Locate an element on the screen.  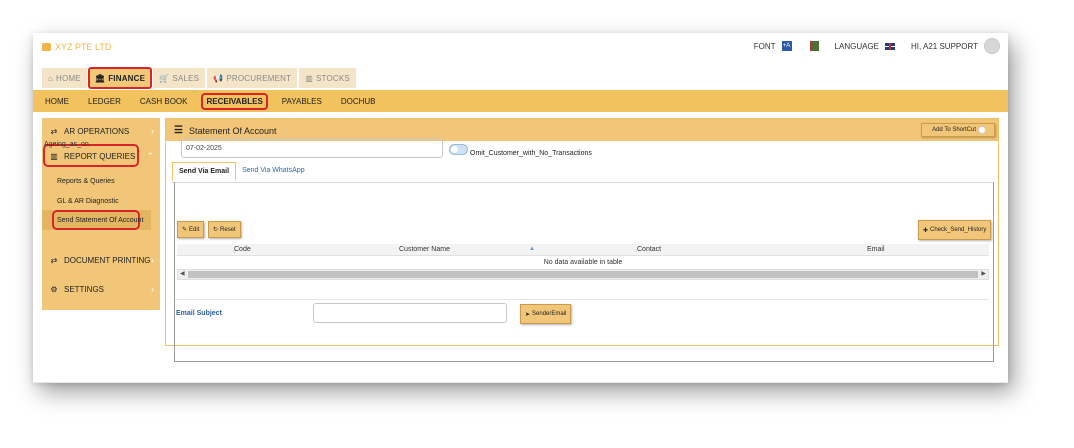
book-icon is located at coordinates (814, 46).